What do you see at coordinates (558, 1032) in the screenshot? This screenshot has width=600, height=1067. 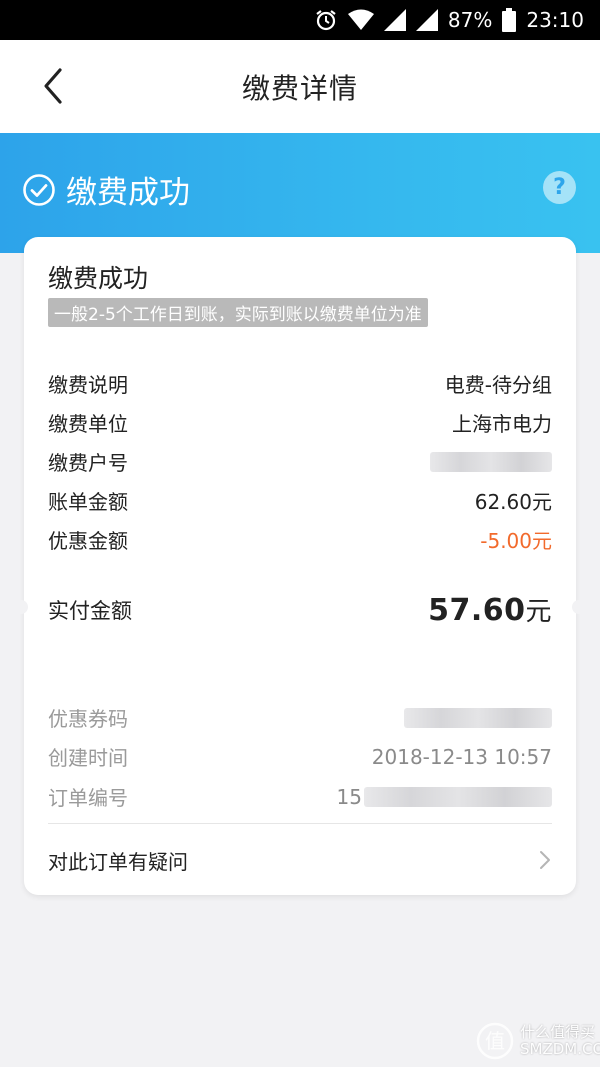 I see `watermark-line1: 什么值得买` at bounding box center [558, 1032].